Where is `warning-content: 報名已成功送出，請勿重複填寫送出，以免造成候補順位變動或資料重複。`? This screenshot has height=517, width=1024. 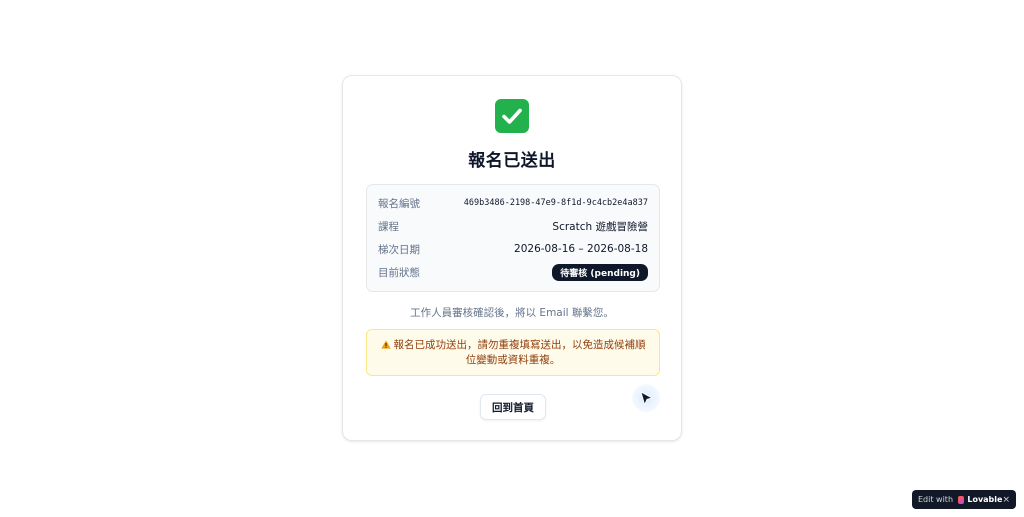
warning-content: 報名已成功送出，請勿重複填寫送出，以免造成候補順位變動或資料重複。 is located at coordinates (513, 353).